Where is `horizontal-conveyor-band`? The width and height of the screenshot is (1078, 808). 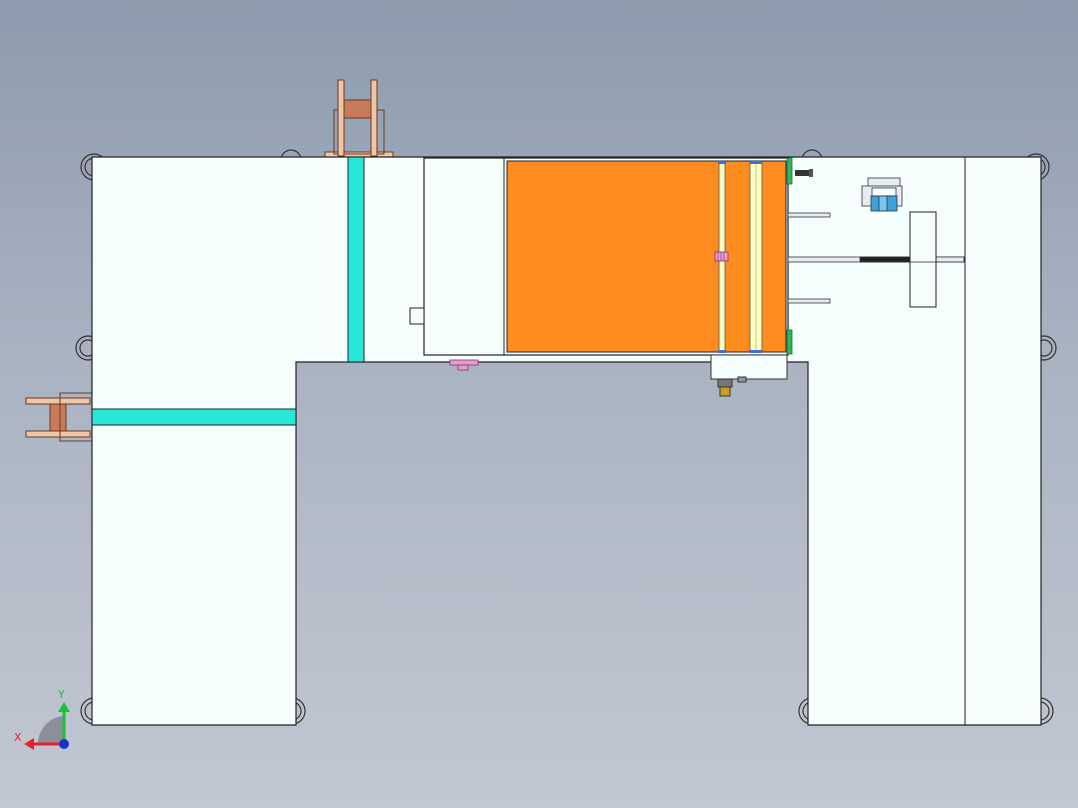 horizontal-conveyor-band is located at coordinates (194, 417).